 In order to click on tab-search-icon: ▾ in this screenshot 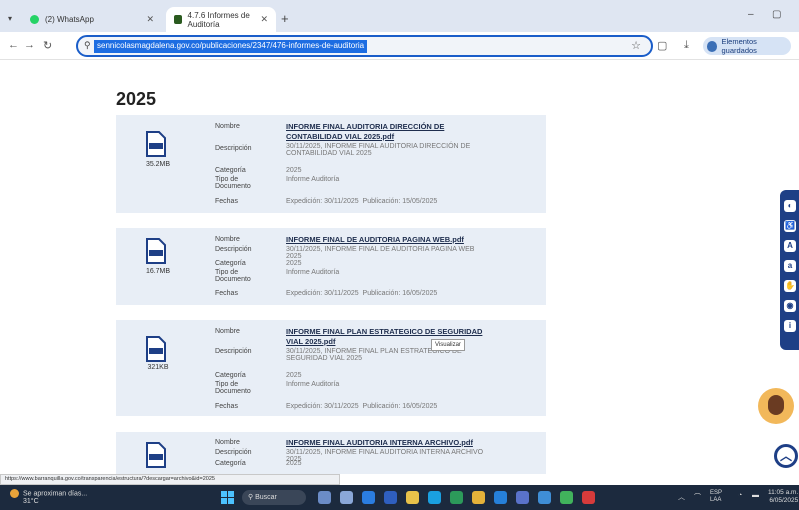, I will do `click(10, 18)`.